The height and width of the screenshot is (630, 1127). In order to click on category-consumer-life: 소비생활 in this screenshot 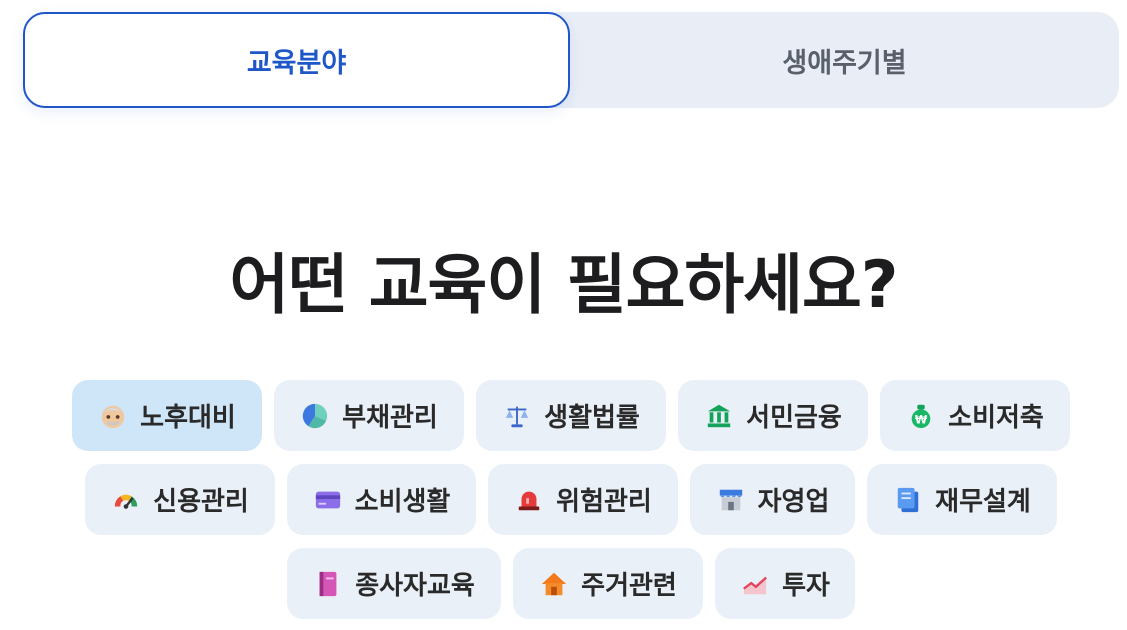, I will do `click(381, 499)`.